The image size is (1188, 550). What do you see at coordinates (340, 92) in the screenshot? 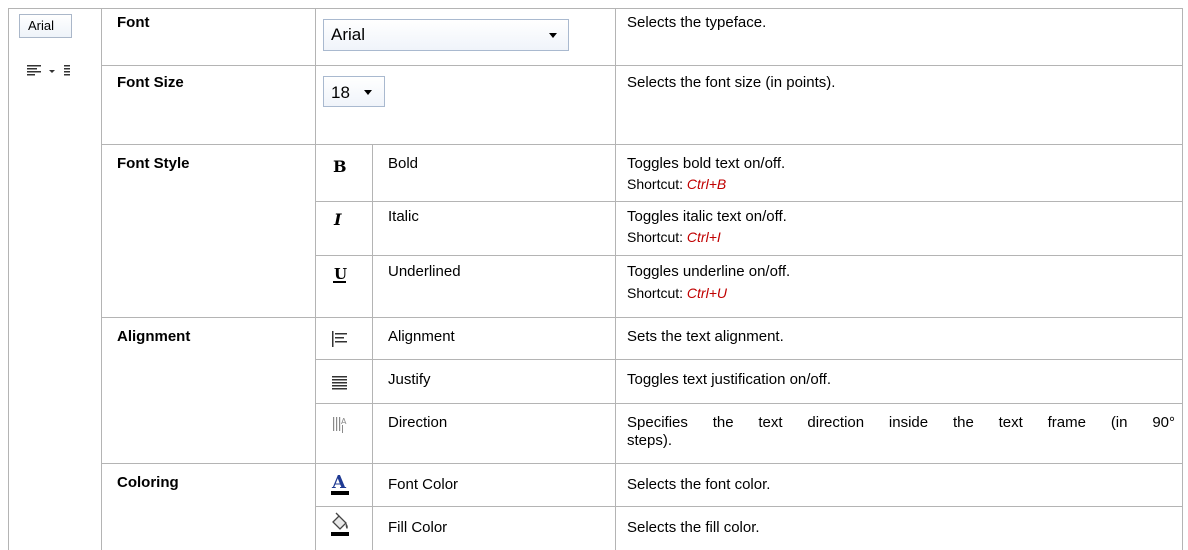
I see `font-size-combo-value: 18` at bounding box center [340, 92].